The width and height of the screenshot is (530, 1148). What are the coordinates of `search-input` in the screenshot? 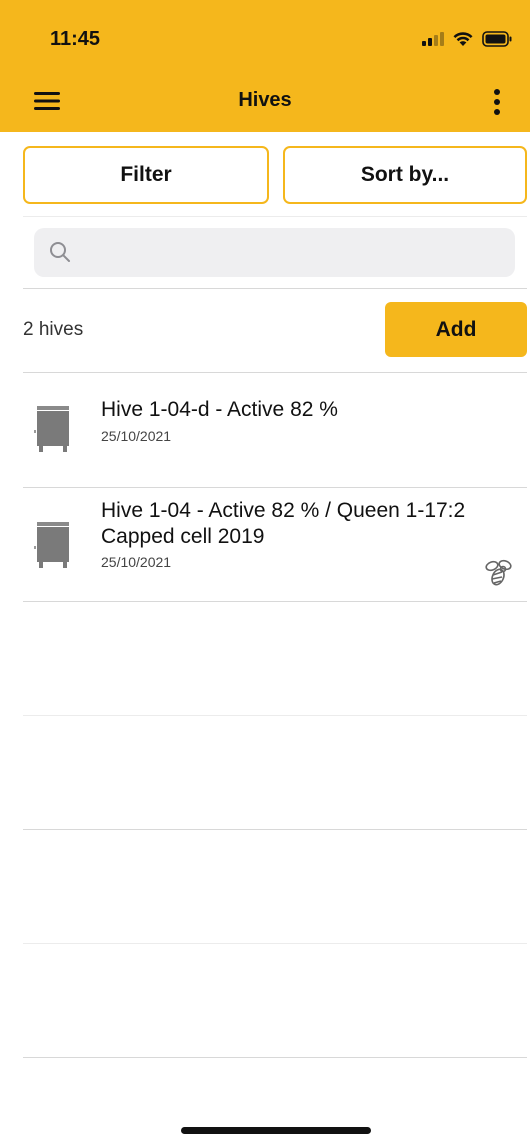 It's located at (292, 252).